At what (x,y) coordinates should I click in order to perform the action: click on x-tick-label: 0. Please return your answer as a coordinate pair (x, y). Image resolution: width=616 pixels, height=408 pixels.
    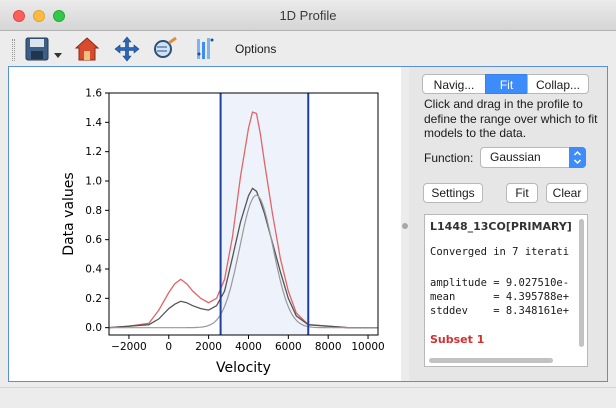
    Looking at the image, I should click on (168, 347).